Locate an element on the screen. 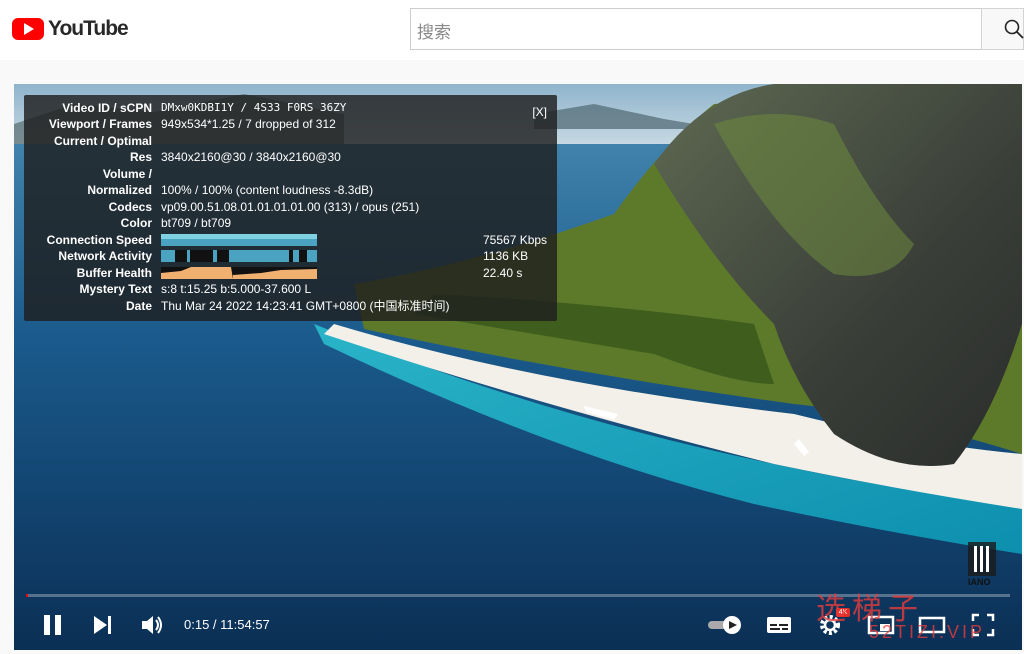 This screenshot has height=654, width=1024. stat-label: Mystery Text is located at coordinates (115, 289).